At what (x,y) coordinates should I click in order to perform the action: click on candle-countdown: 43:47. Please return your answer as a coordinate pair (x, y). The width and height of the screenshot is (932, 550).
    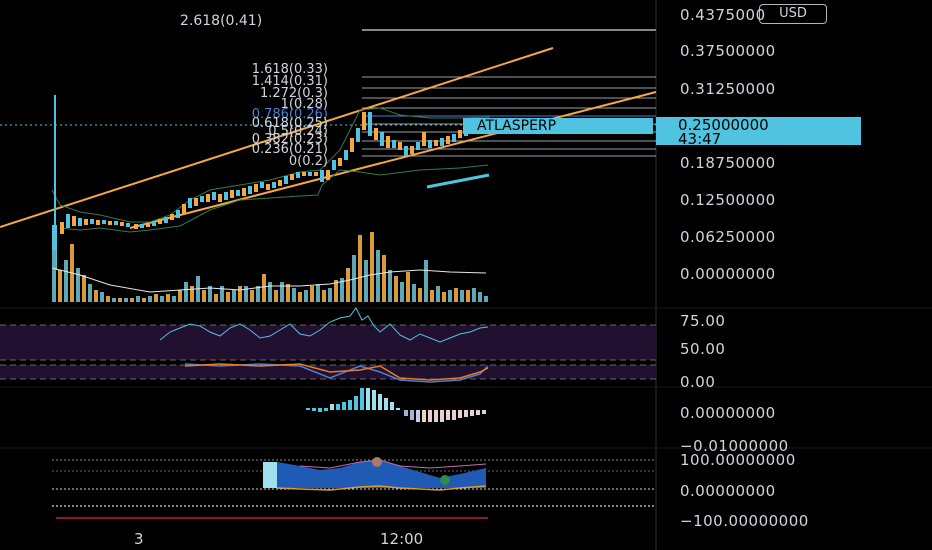
    Looking at the image, I should click on (700, 139).